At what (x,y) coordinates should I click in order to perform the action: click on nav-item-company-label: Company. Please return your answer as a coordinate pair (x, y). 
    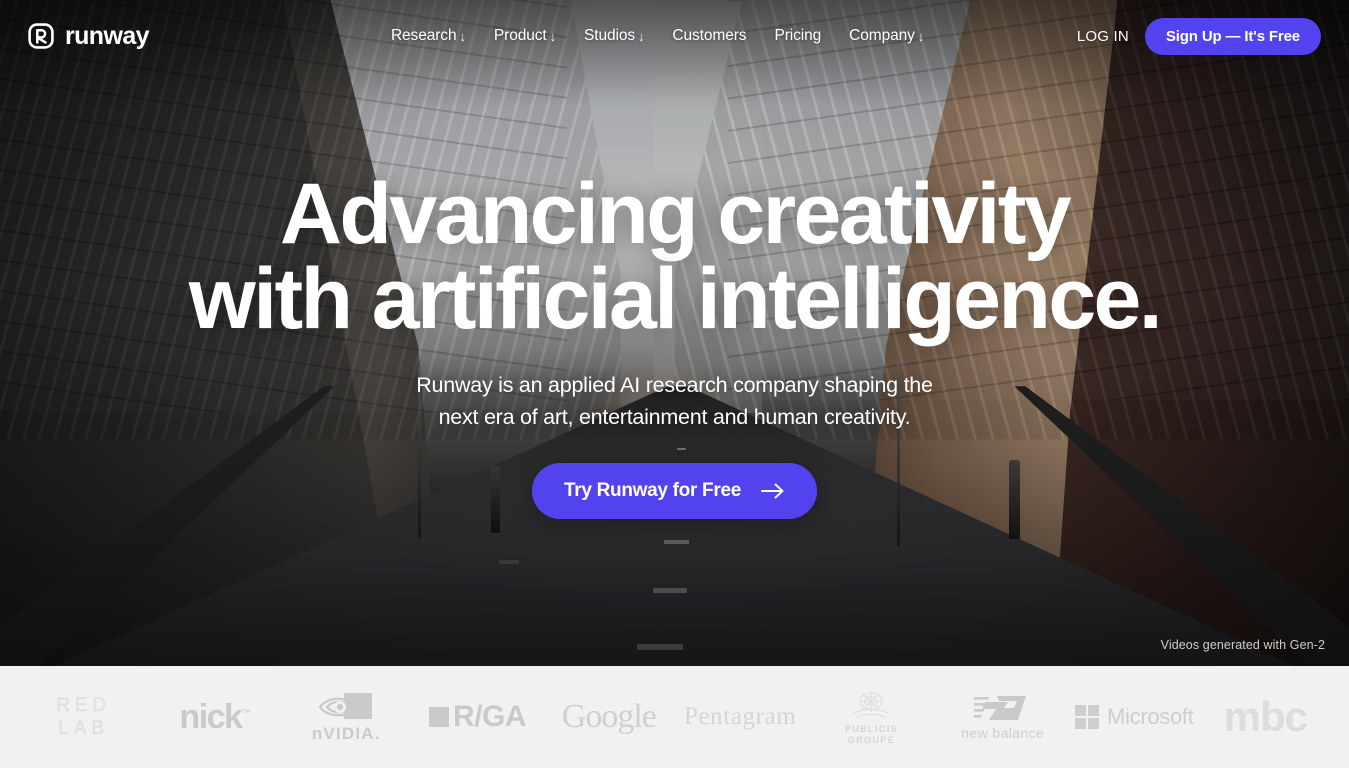
    Looking at the image, I should click on (882, 35).